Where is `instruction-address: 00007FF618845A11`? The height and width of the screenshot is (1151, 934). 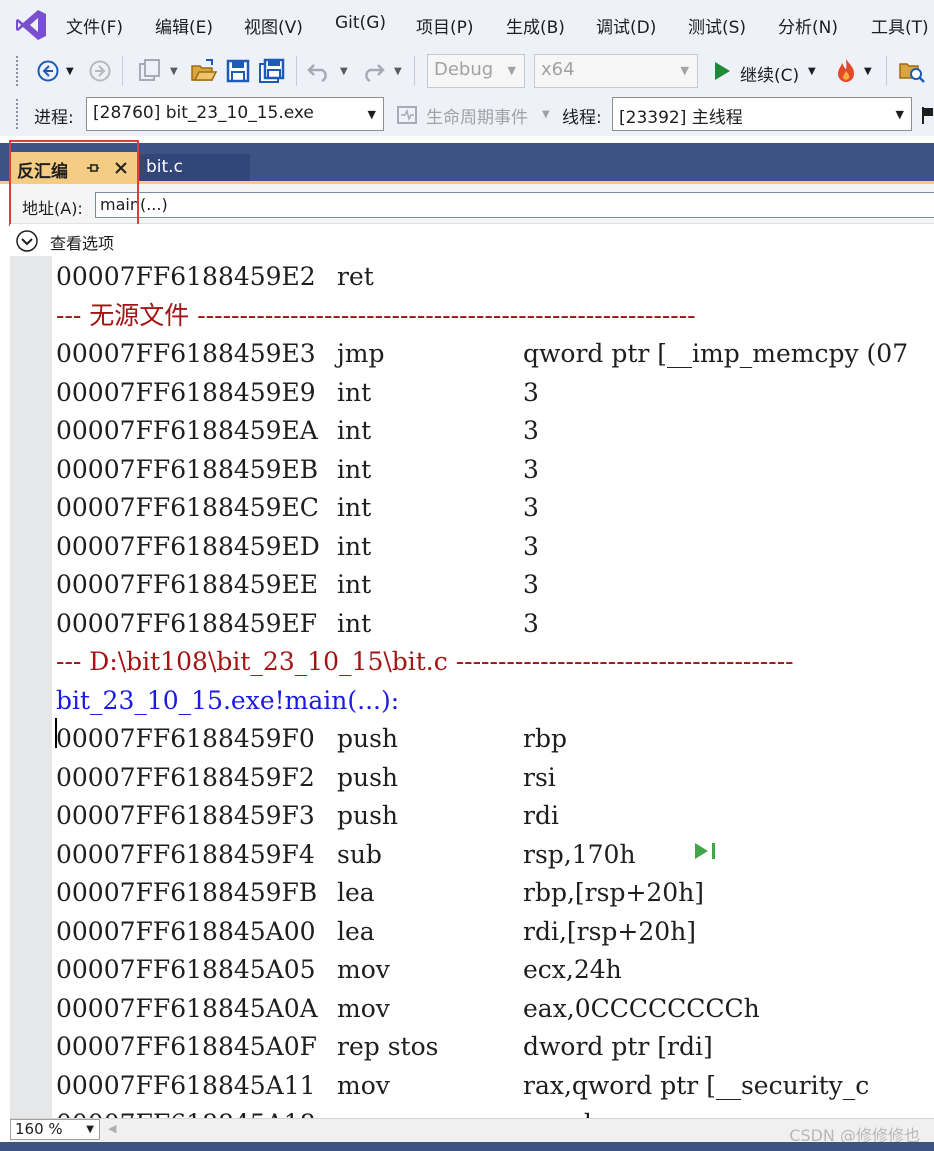
instruction-address: 00007FF618845A11 is located at coordinates (186, 1085).